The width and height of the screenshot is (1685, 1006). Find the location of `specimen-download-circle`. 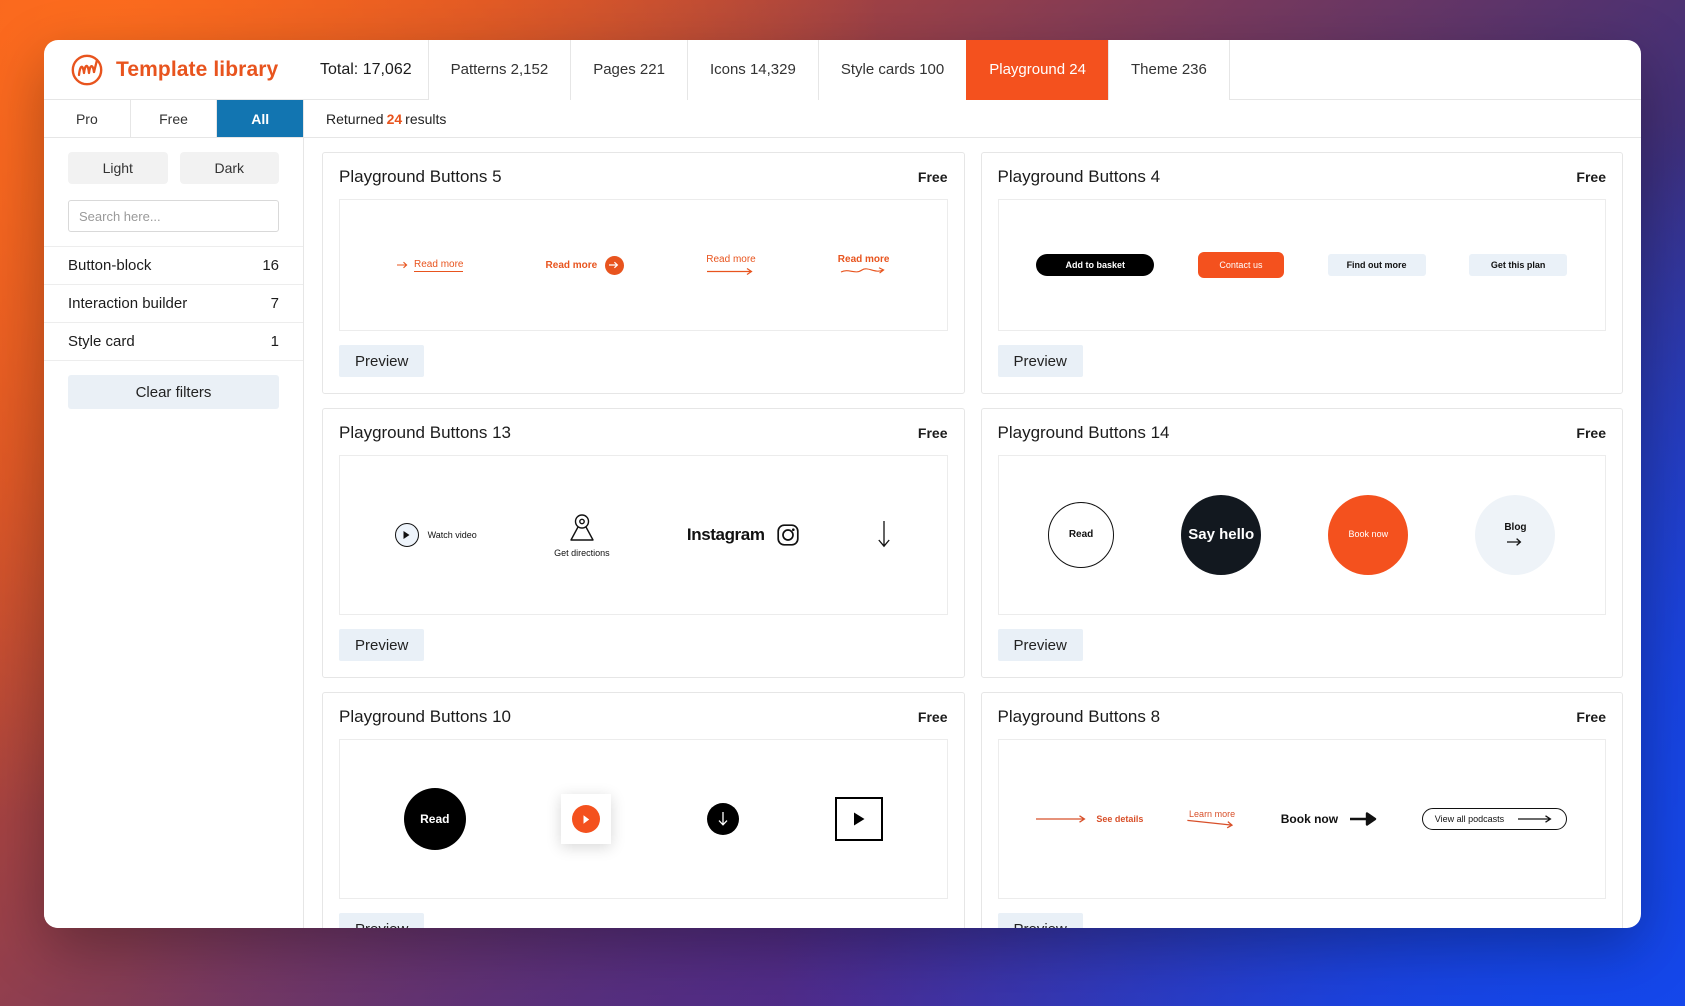

specimen-download-circle is located at coordinates (723, 819).